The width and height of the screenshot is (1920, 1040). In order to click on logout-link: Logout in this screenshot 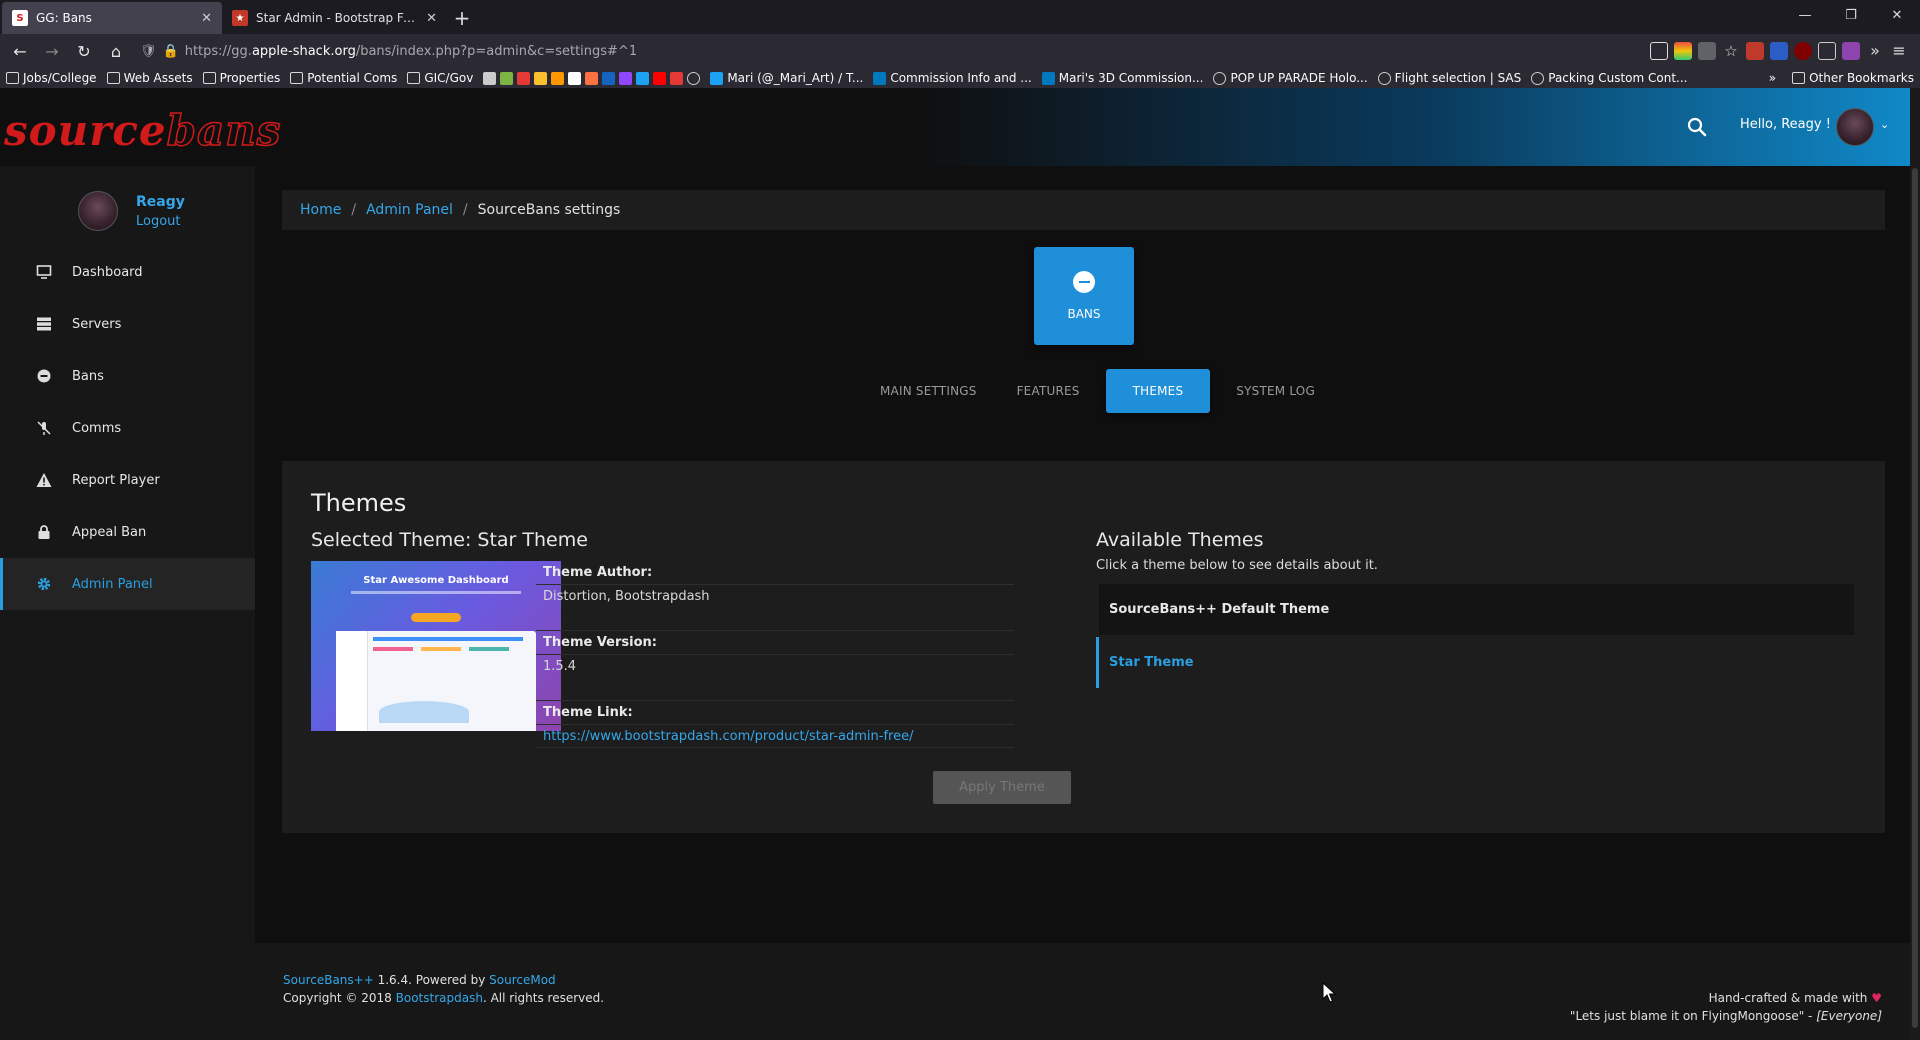, I will do `click(160, 221)`.